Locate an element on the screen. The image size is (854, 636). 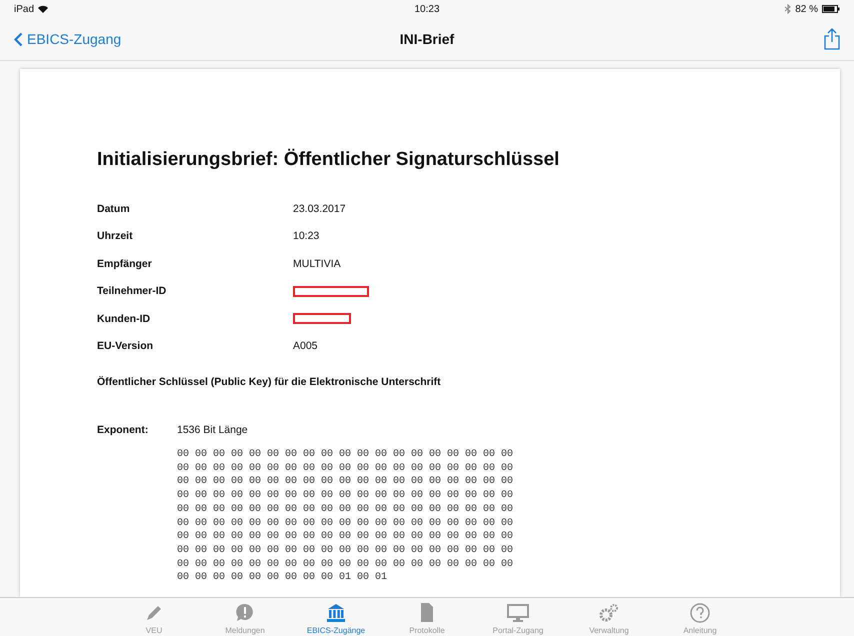
field-value: 23.03.2017 is located at coordinates (320, 208).